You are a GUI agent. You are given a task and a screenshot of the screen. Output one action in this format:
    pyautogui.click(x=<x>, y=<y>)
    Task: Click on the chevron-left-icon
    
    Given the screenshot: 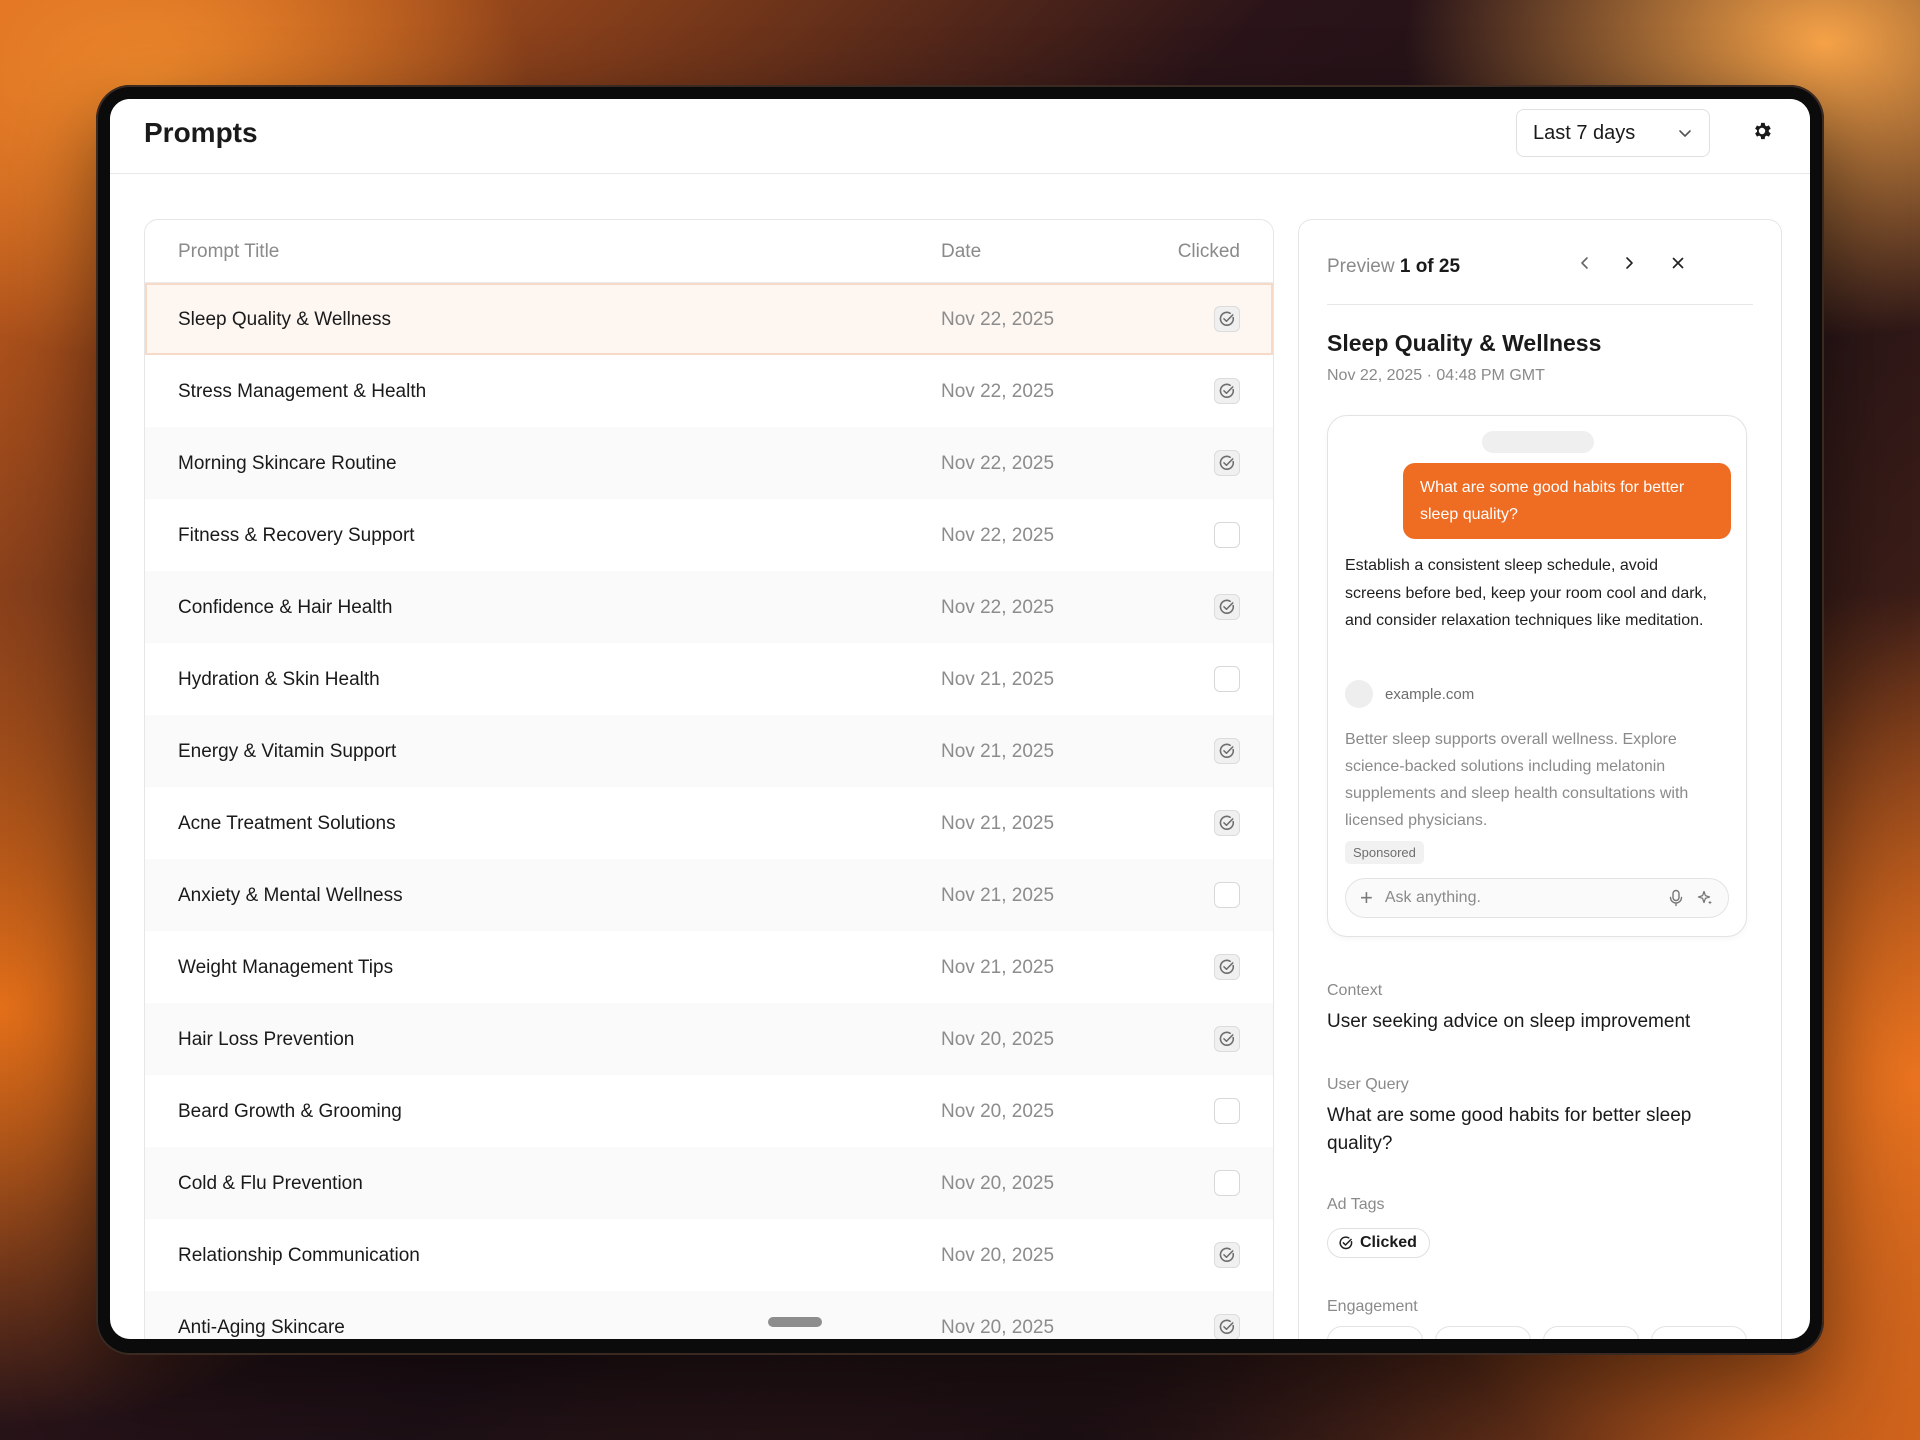 What is the action you would take?
    pyautogui.click(x=1585, y=265)
    